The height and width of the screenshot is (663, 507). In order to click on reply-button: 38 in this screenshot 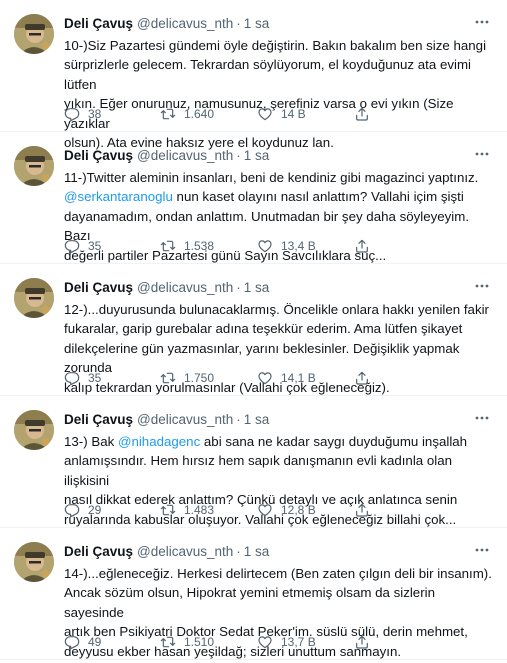, I will do `click(82, 114)`.